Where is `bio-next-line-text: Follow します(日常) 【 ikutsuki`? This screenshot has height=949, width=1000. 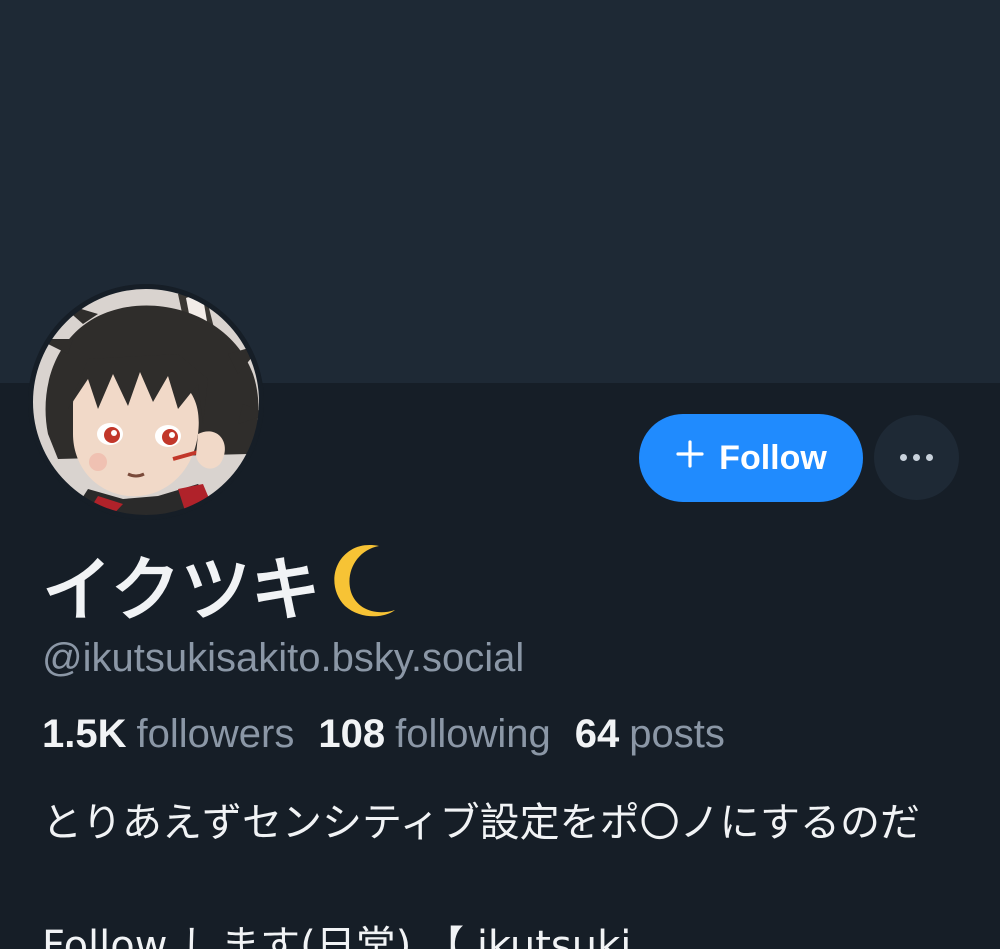
bio-next-line-text: Follow します(日常) 【 ikutsuki is located at coordinates (337, 937).